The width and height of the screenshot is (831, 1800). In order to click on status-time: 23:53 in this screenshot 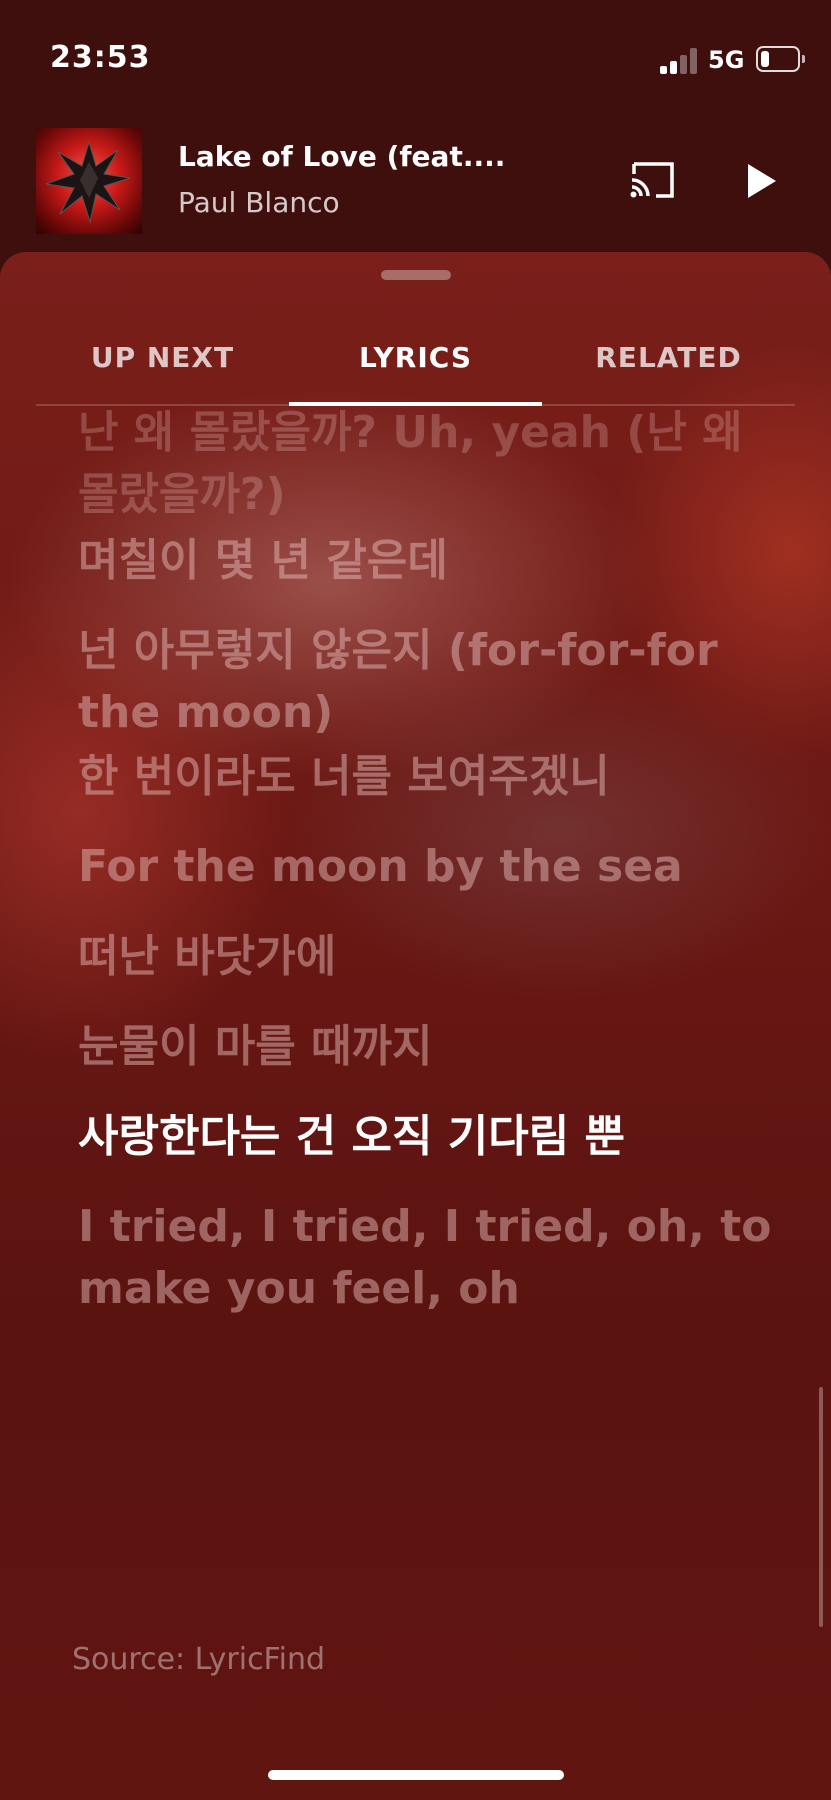, I will do `click(100, 57)`.